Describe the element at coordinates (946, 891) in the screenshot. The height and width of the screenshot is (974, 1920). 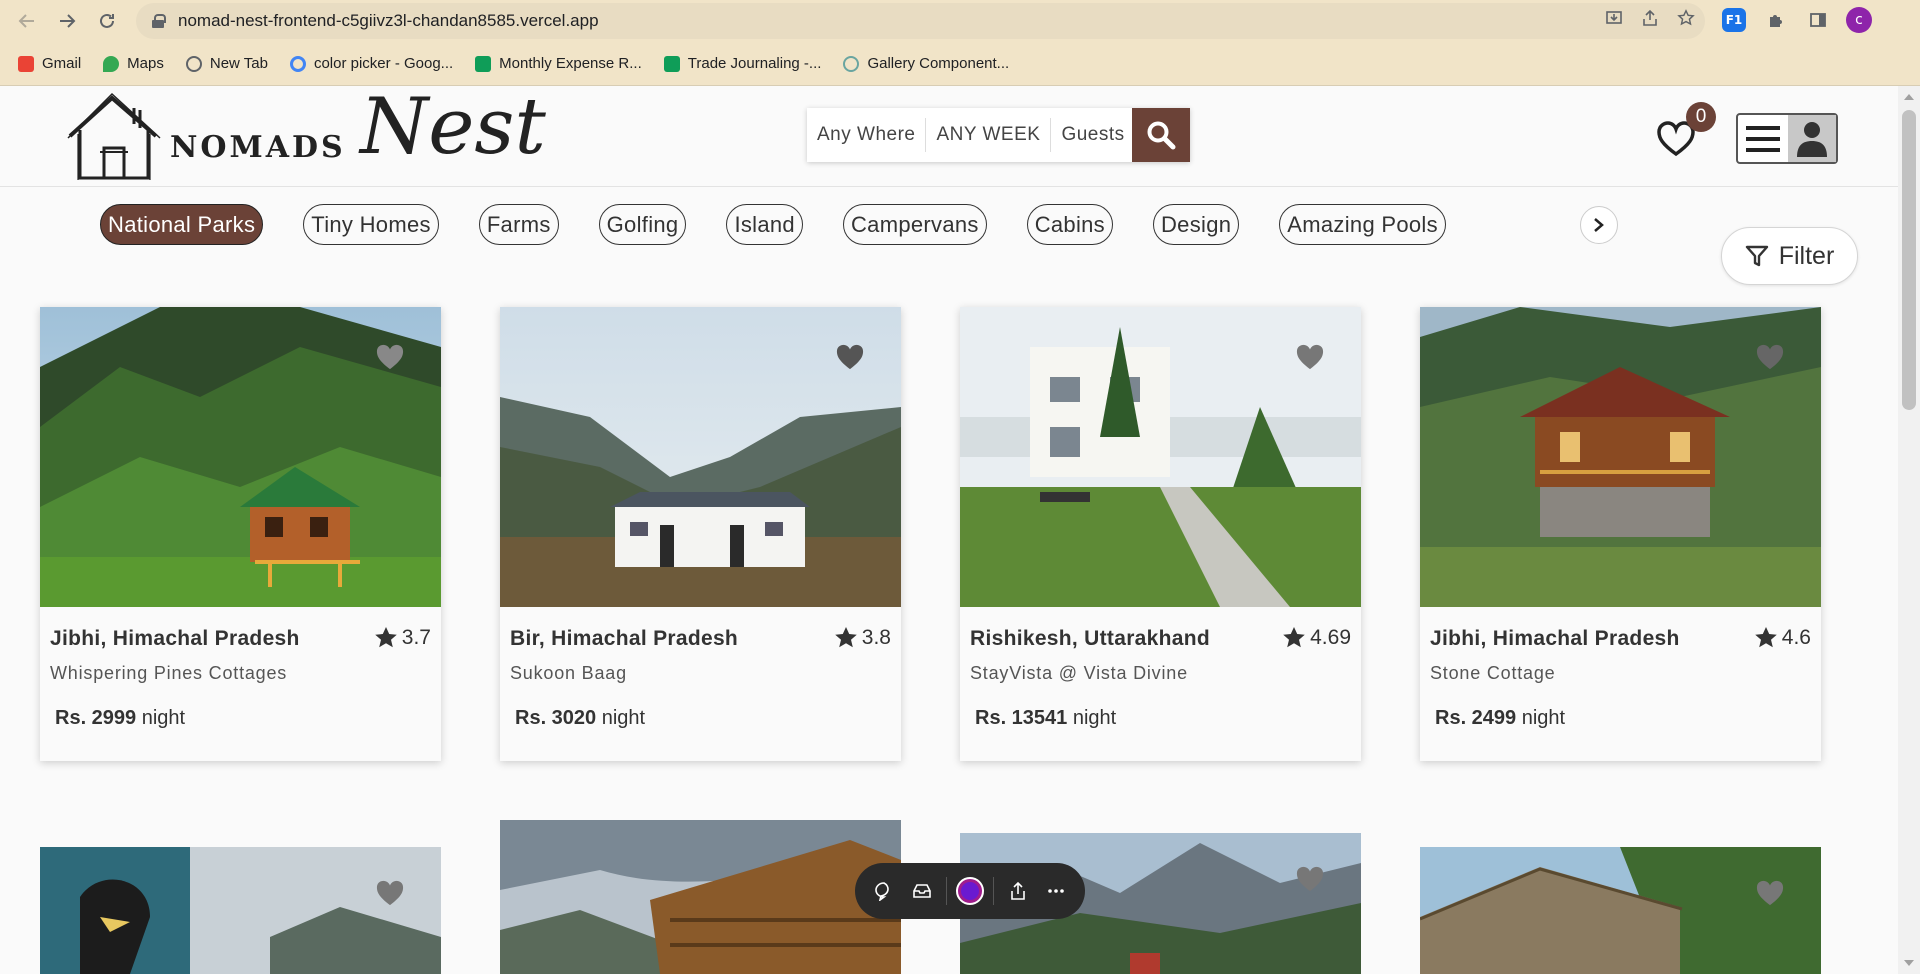
I see `toolbar-divider` at that location.